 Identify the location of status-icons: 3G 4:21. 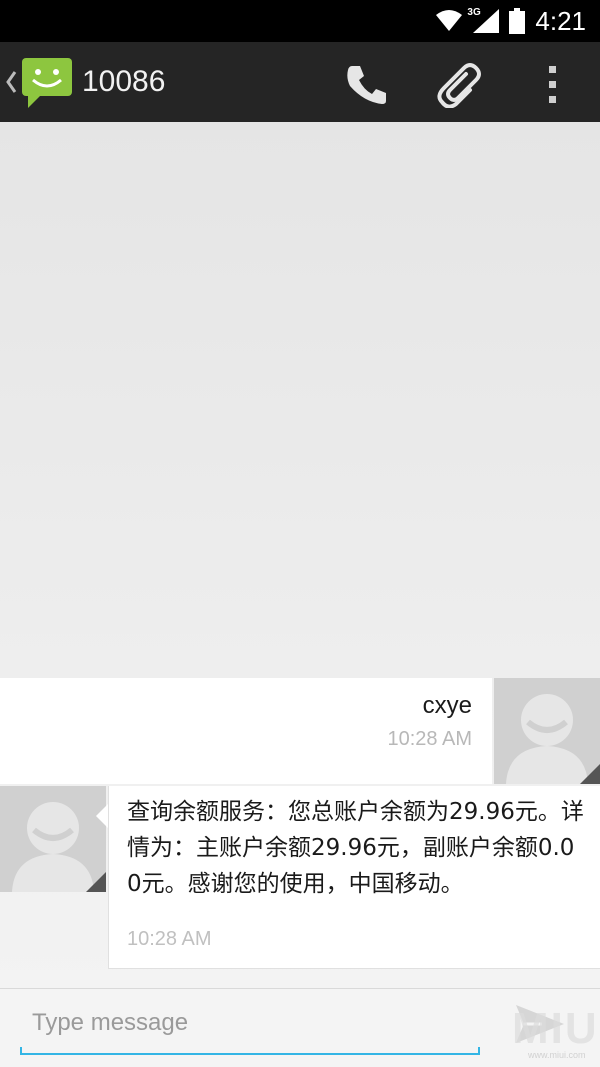
(510, 21).